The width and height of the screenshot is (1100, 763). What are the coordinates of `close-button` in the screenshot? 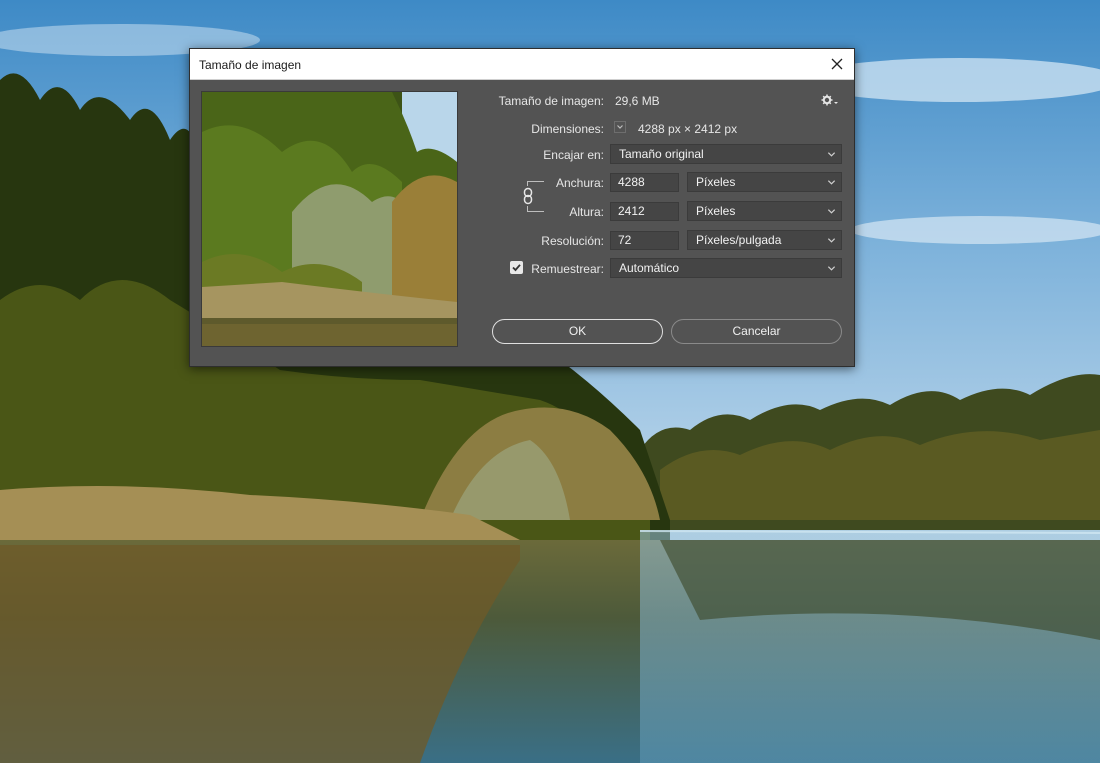 It's located at (837, 64).